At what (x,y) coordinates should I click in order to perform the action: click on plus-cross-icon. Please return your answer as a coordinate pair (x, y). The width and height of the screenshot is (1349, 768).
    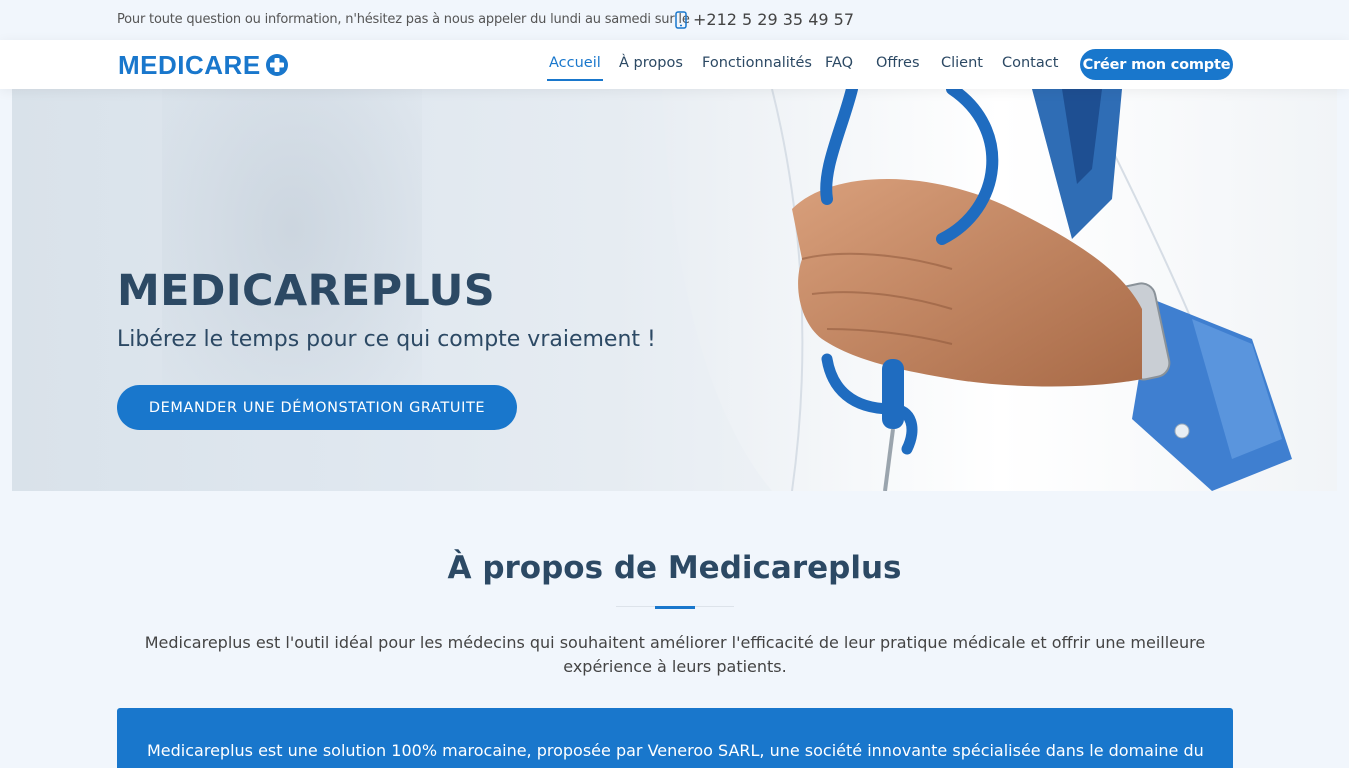
    Looking at the image, I should click on (276, 65).